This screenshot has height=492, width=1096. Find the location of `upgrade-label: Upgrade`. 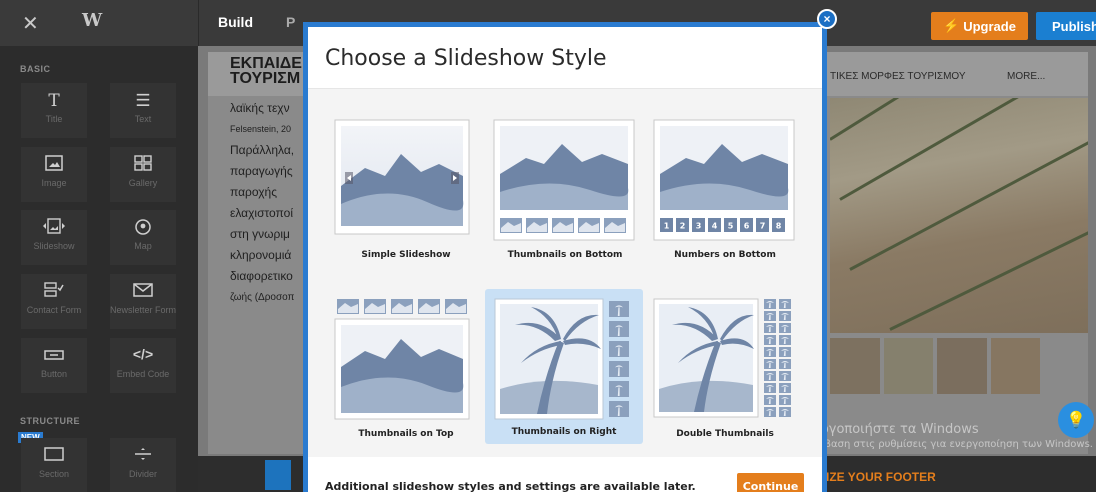

upgrade-label: Upgrade is located at coordinates (989, 26).